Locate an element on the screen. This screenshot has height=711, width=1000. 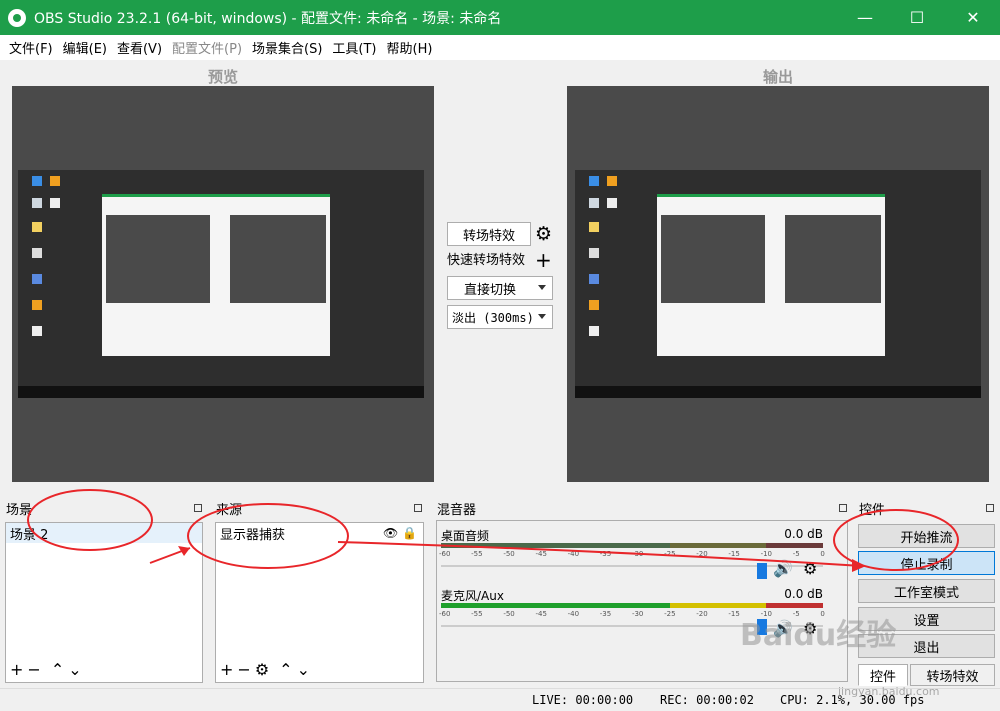
watermark-logo: Baidu经验 is located at coordinates (818, 635).